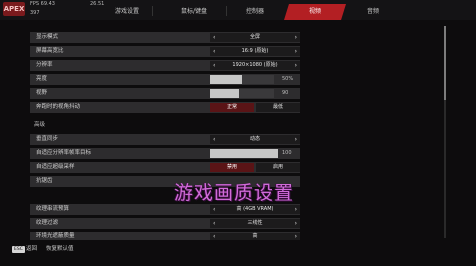 The height and width of the screenshot is (266, 476). I want to click on hud-stat-2: 26.51, so click(97, 4).